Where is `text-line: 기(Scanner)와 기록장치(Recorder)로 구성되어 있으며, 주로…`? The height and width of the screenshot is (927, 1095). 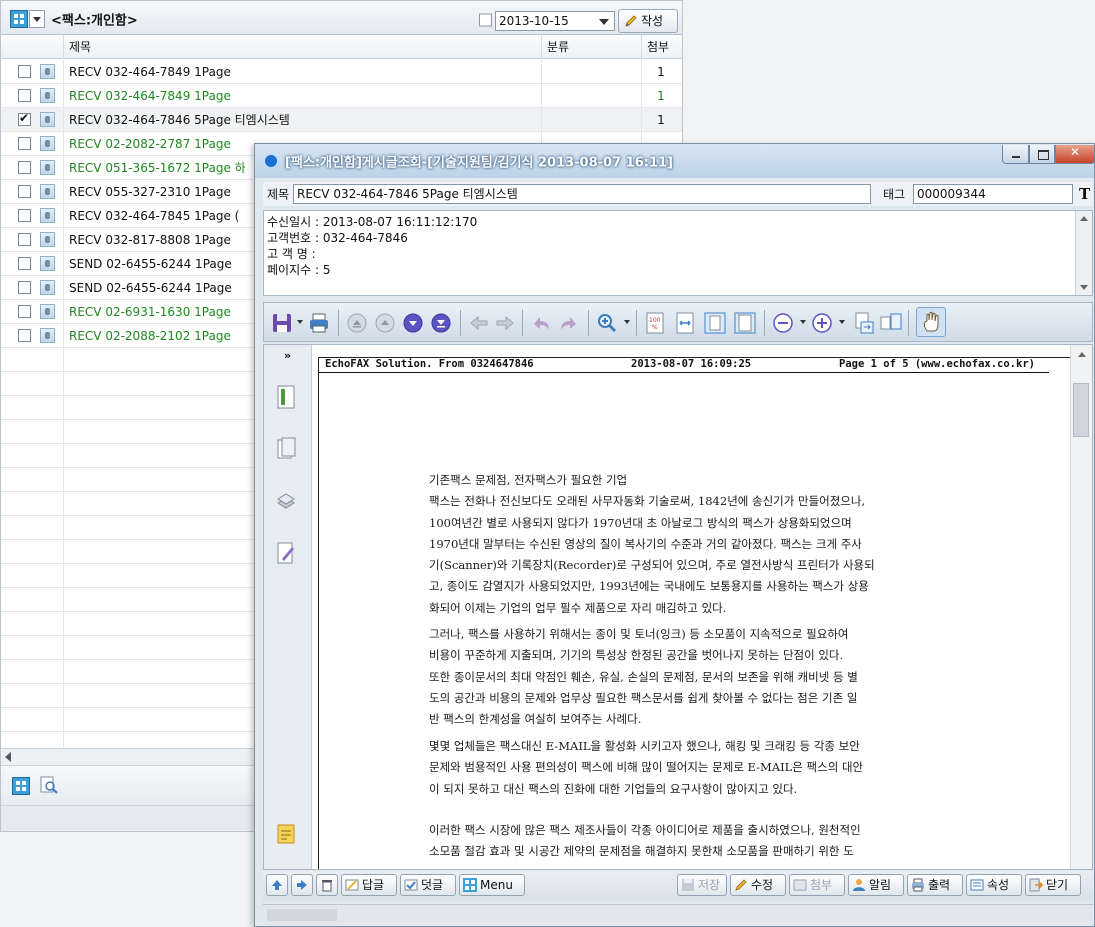 text-line: 기(Scanner)와 기록장치(Recorder)로 구성되어 있으며, 주로… is located at coordinates (652, 565).